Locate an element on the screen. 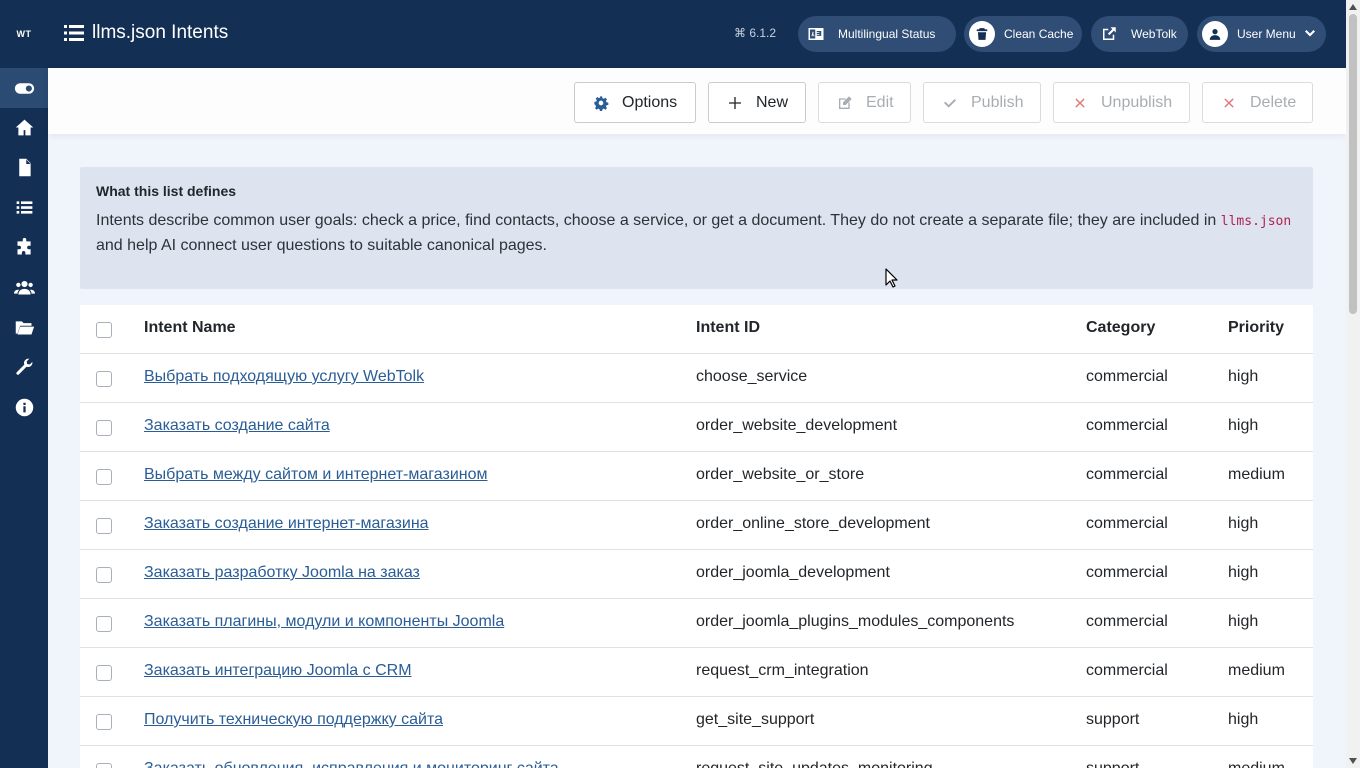 This screenshot has width=1360, height=768. edit-icon is located at coordinates (845, 102).